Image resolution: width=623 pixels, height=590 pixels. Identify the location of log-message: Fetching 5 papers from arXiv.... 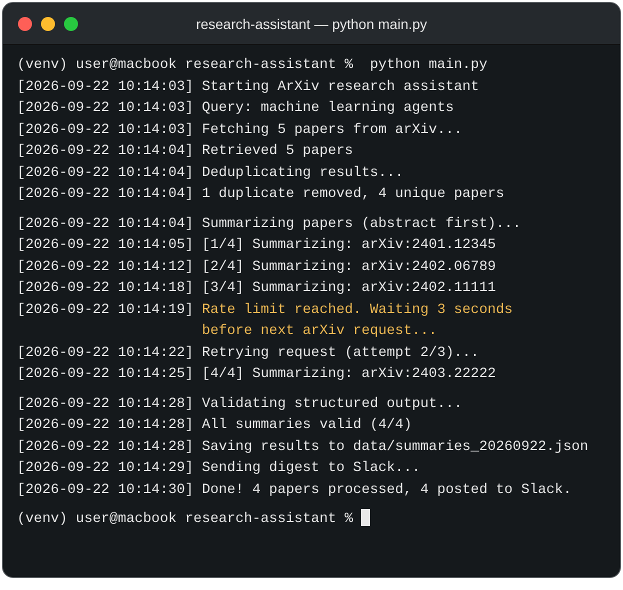
(332, 130).